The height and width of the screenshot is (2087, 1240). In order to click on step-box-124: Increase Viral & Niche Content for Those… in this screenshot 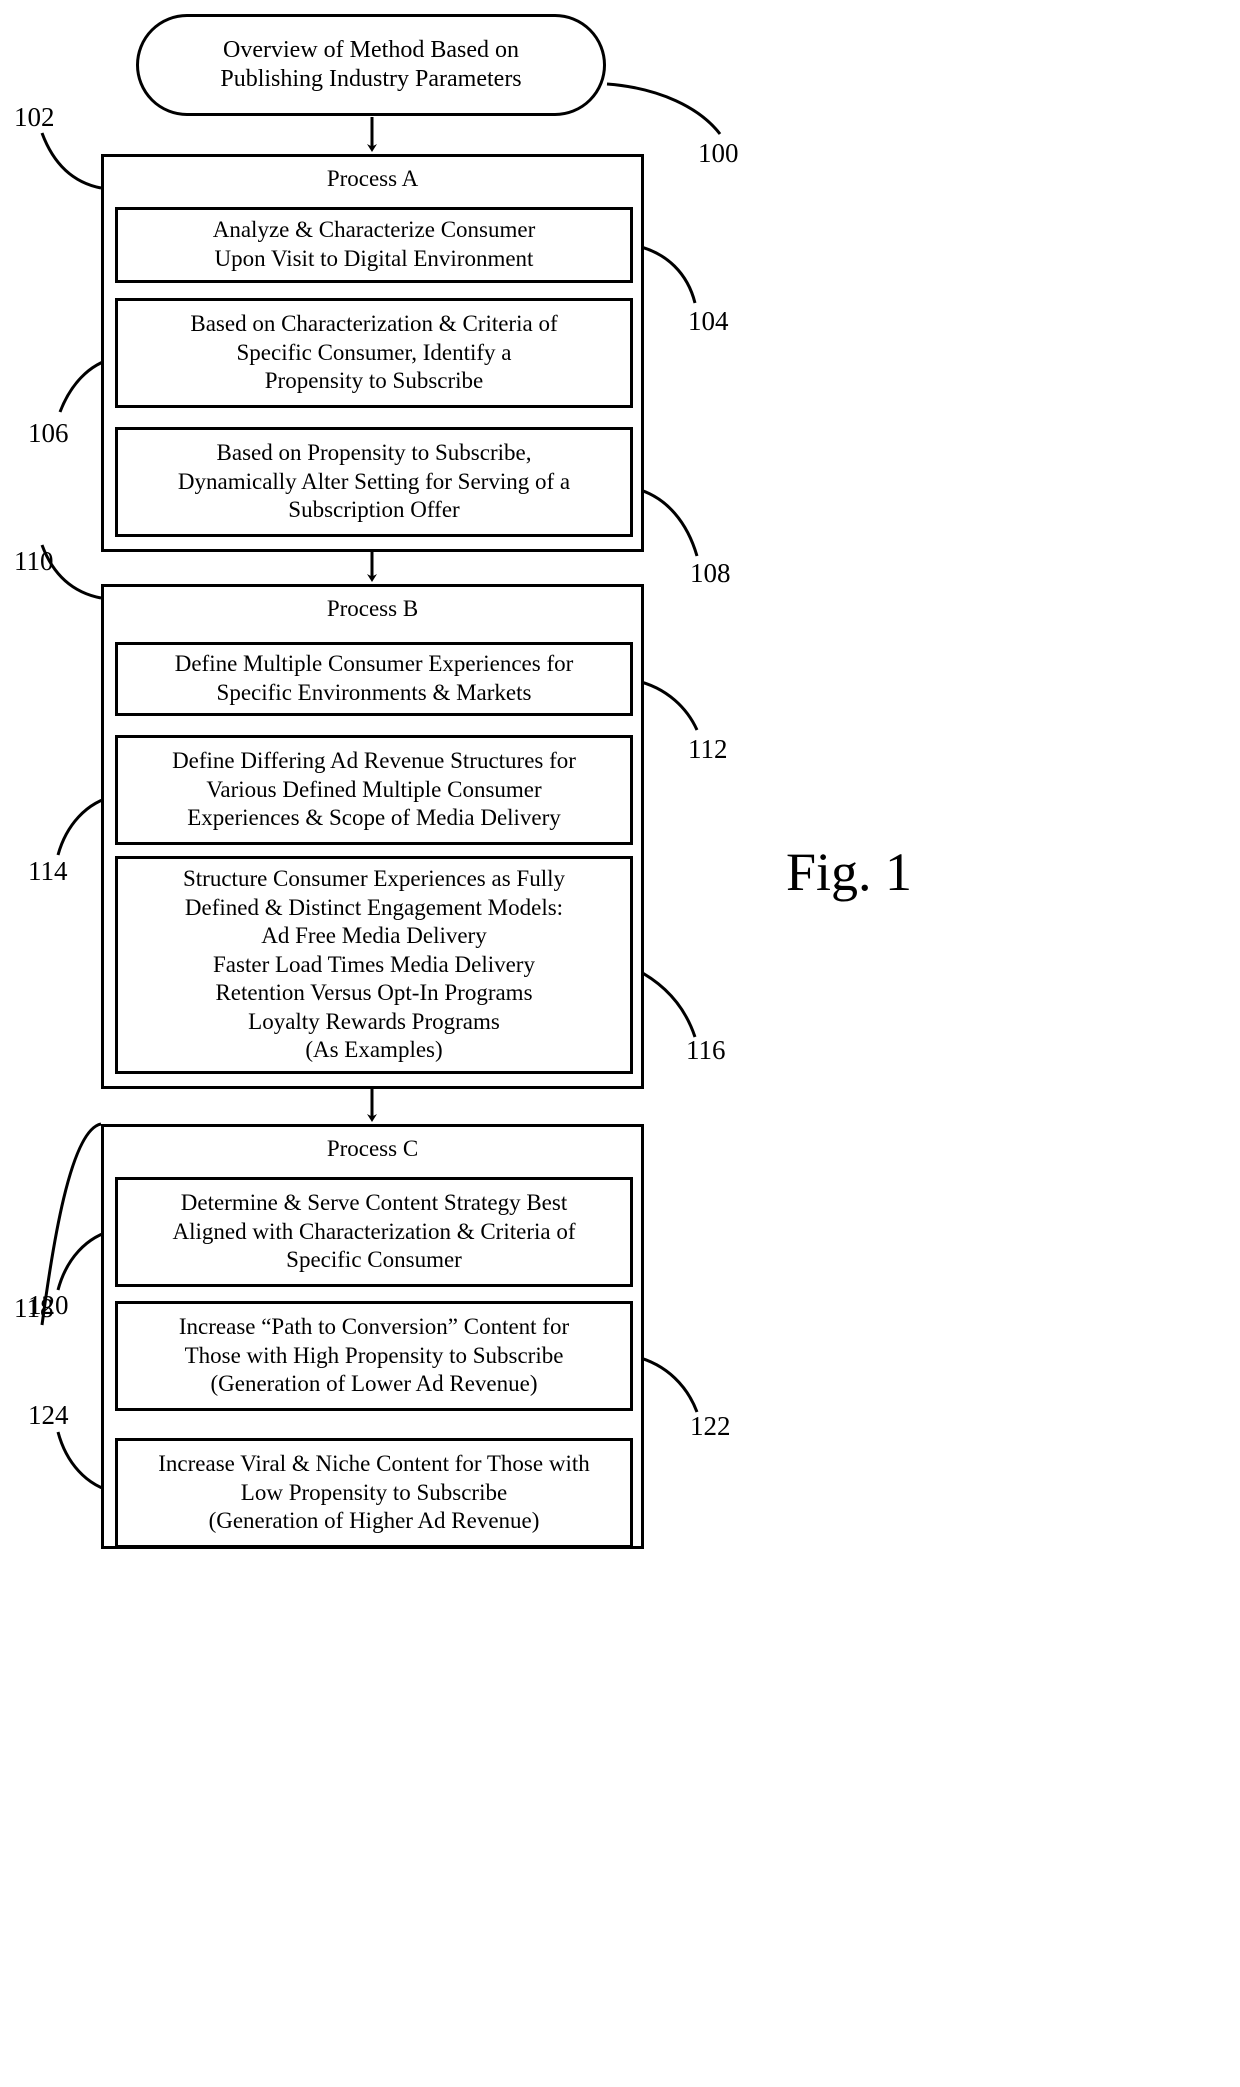, I will do `click(374, 1493)`.